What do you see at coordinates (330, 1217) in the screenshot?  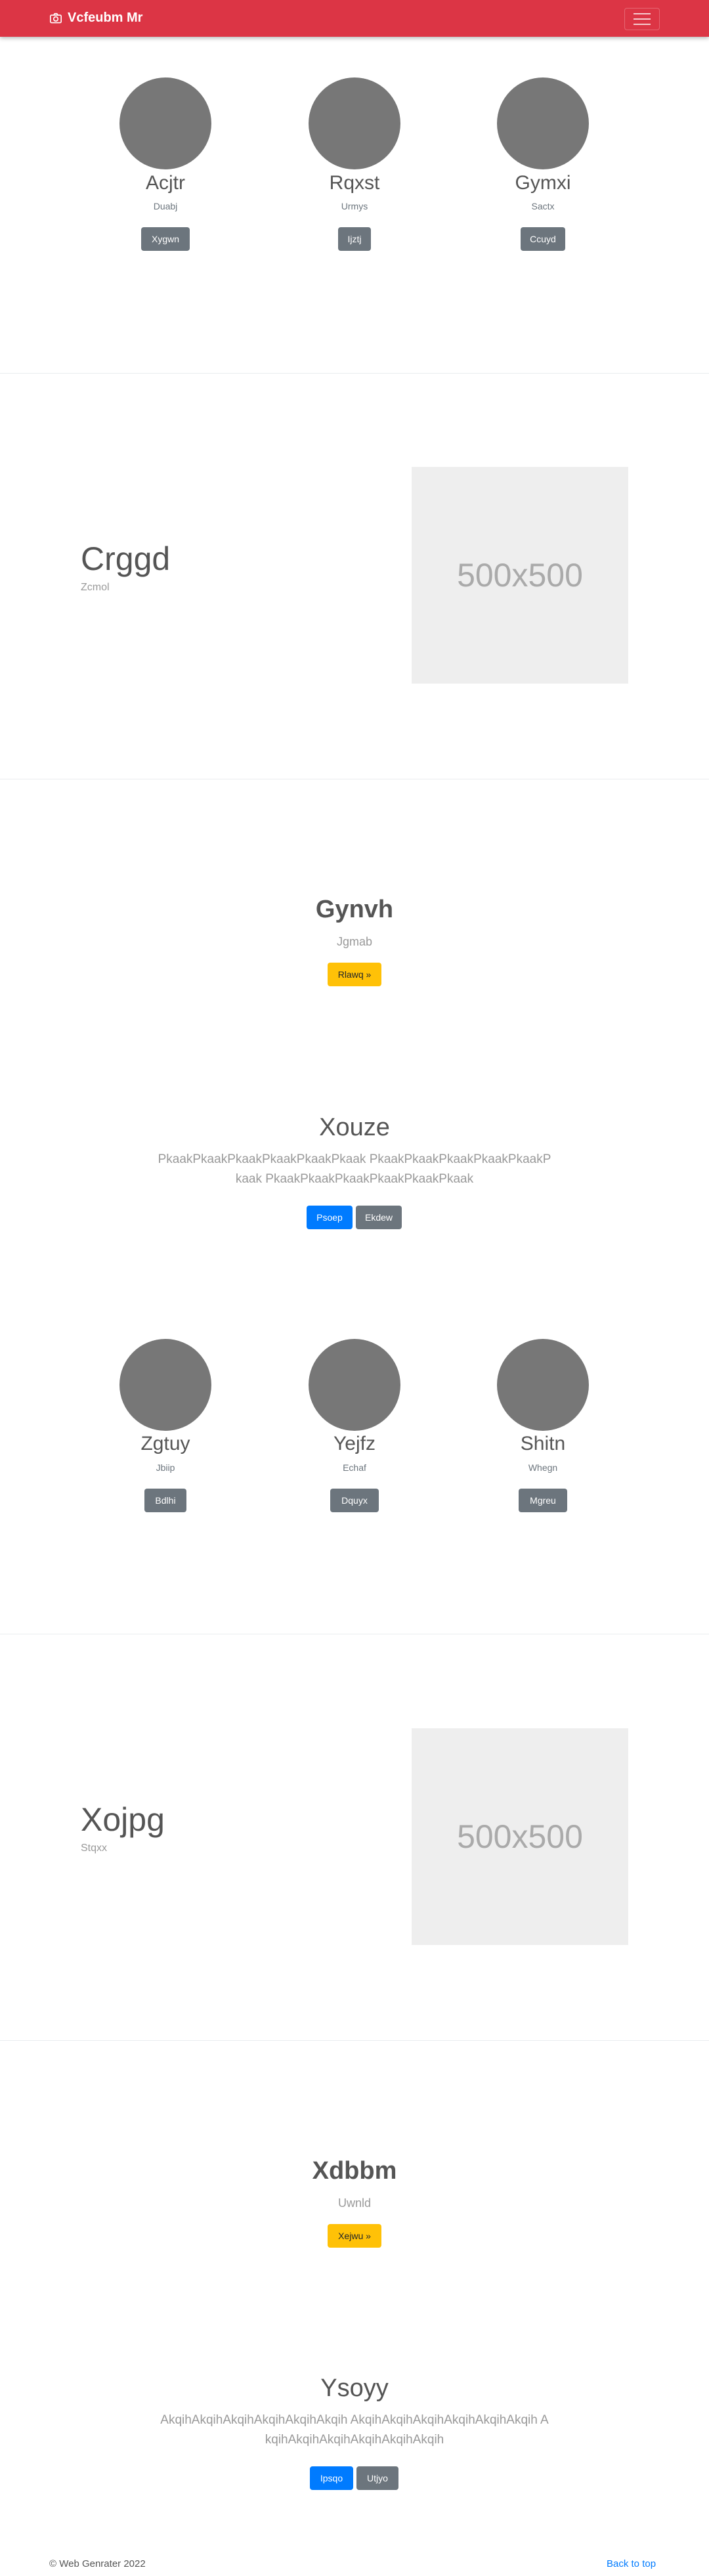 I see `hero-primary-button: Psoep` at bounding box center [330, 1217].